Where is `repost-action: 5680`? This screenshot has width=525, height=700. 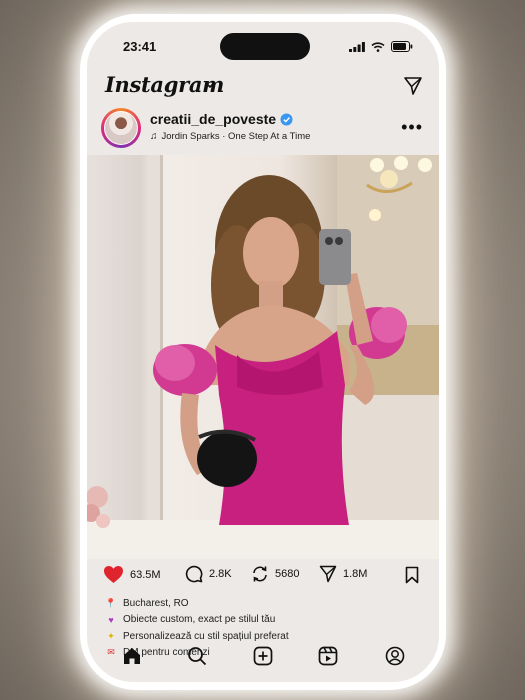
repost-action: 5680 is located at coordinates (275, 574).